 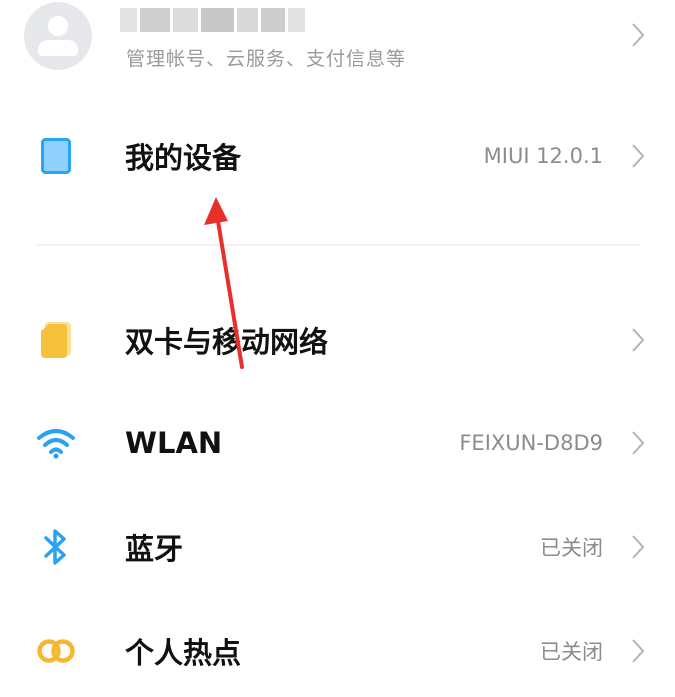 What do you see at coordinates (337, 45) in the screenshot?
I see `account-row: 管理帐号、云服务、支付信息等` at bounding box center [337, 45].